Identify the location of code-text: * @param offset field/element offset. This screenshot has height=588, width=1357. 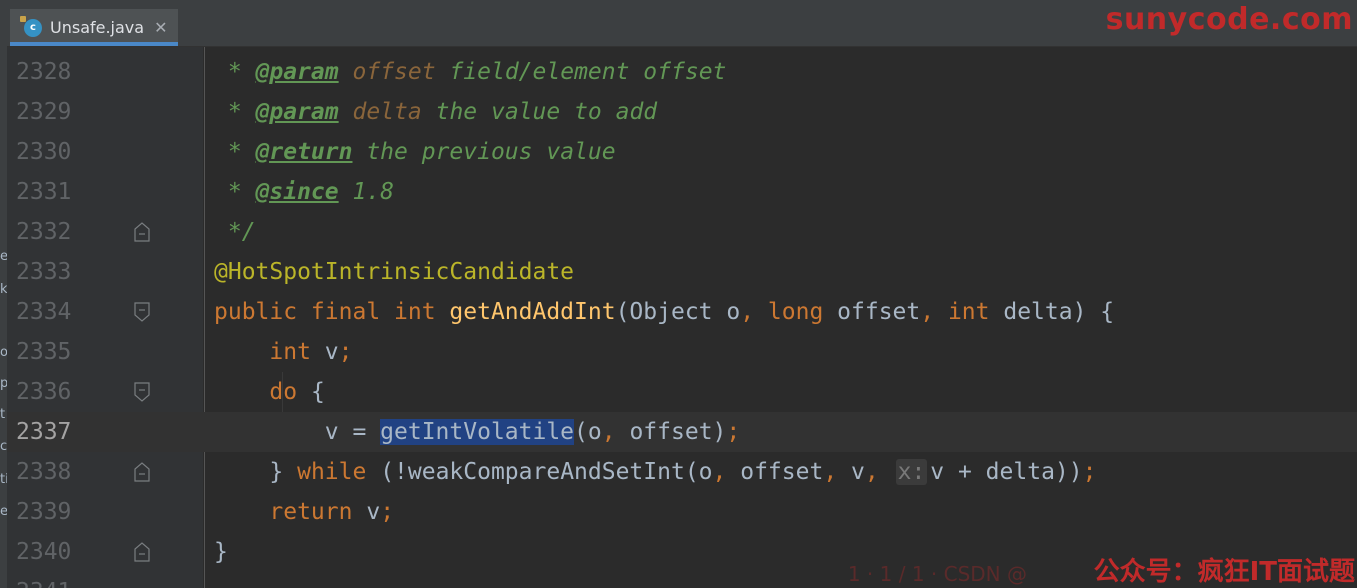
(470, 72).